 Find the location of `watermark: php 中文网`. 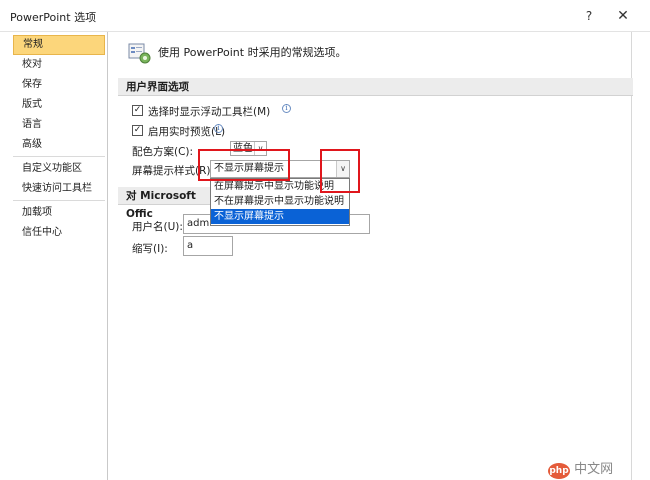

watermark: php 中文网 is located at coordinates (580, 468).